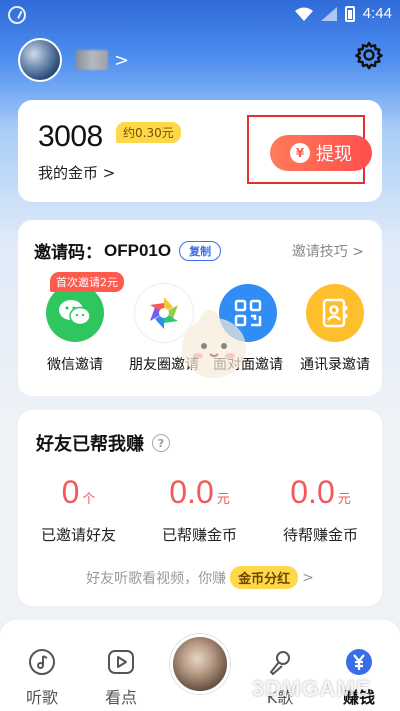 The image size is (400, 711). I want to click on play-video-icon, so click(121, 662).